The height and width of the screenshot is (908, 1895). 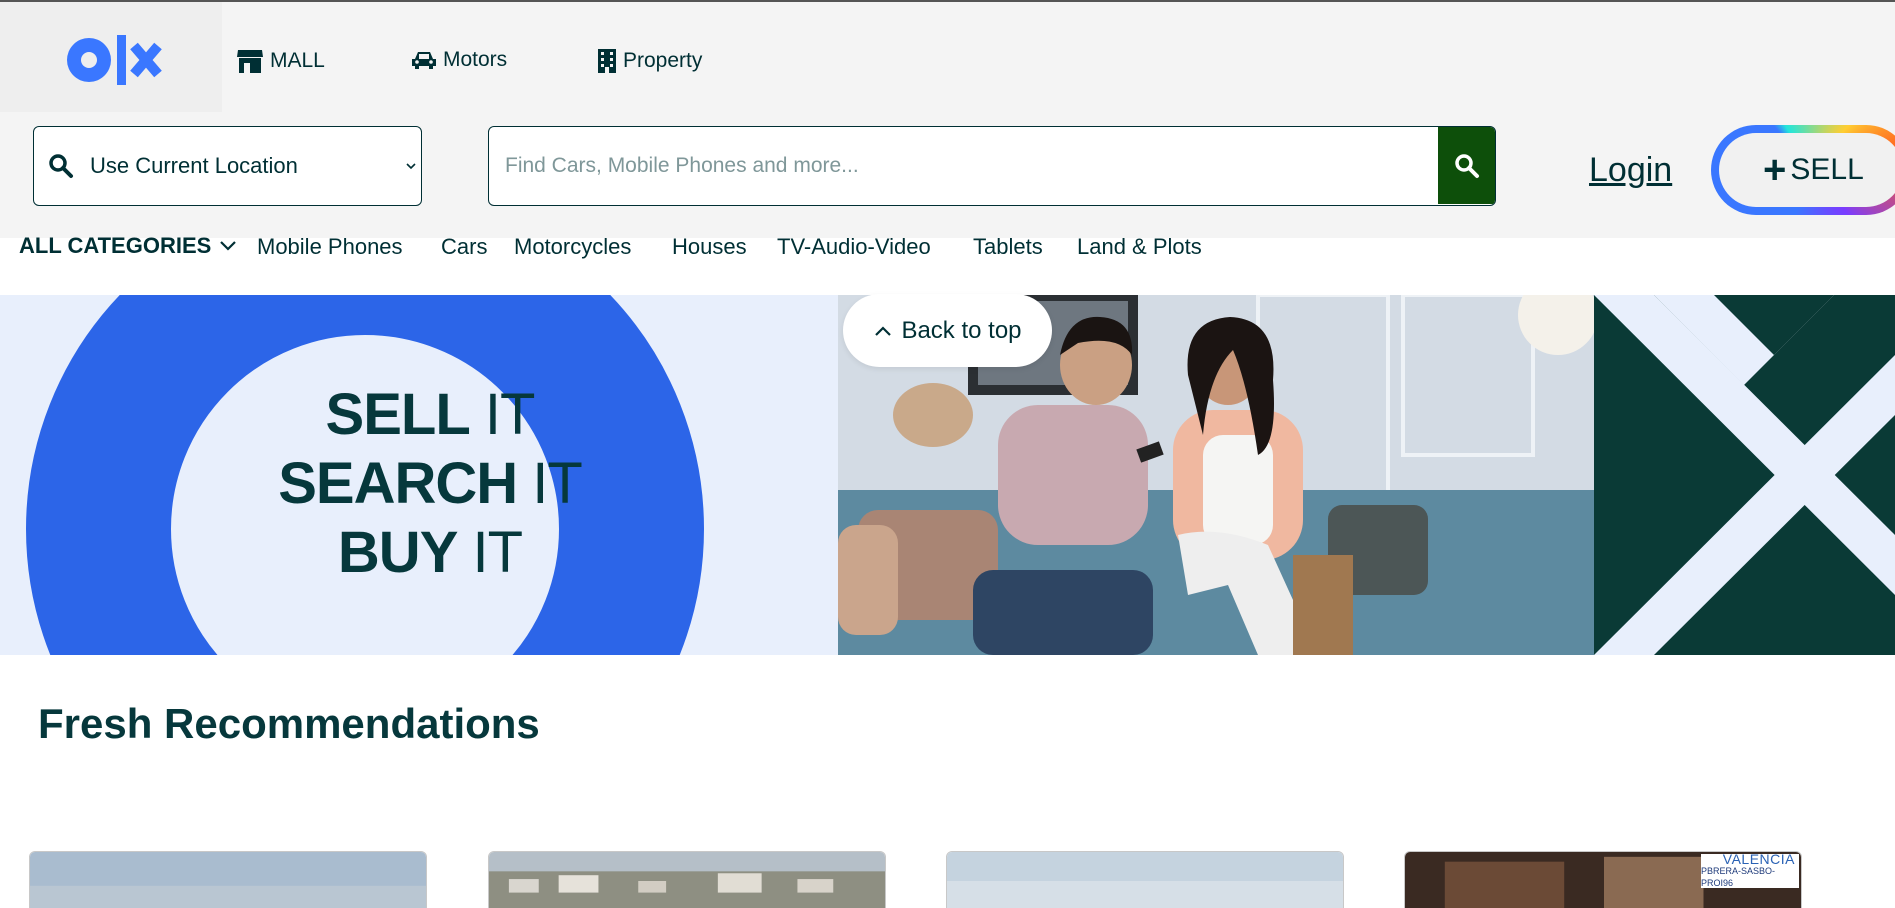 I want to click on nav-property-label: Property, so click(x=663, y=60).